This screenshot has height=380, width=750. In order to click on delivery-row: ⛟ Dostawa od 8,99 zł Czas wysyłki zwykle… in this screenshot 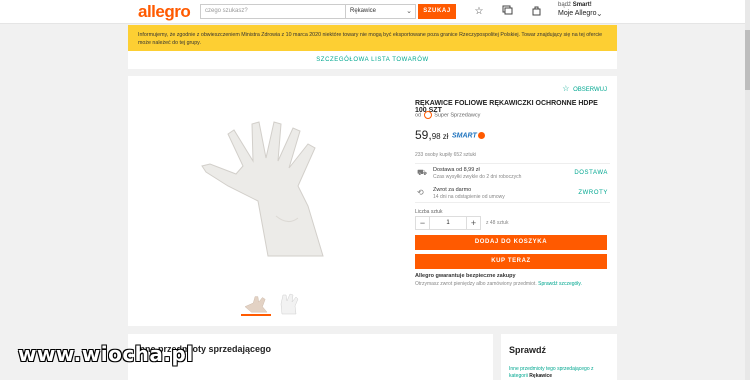, I will do `click(512, 174)`.